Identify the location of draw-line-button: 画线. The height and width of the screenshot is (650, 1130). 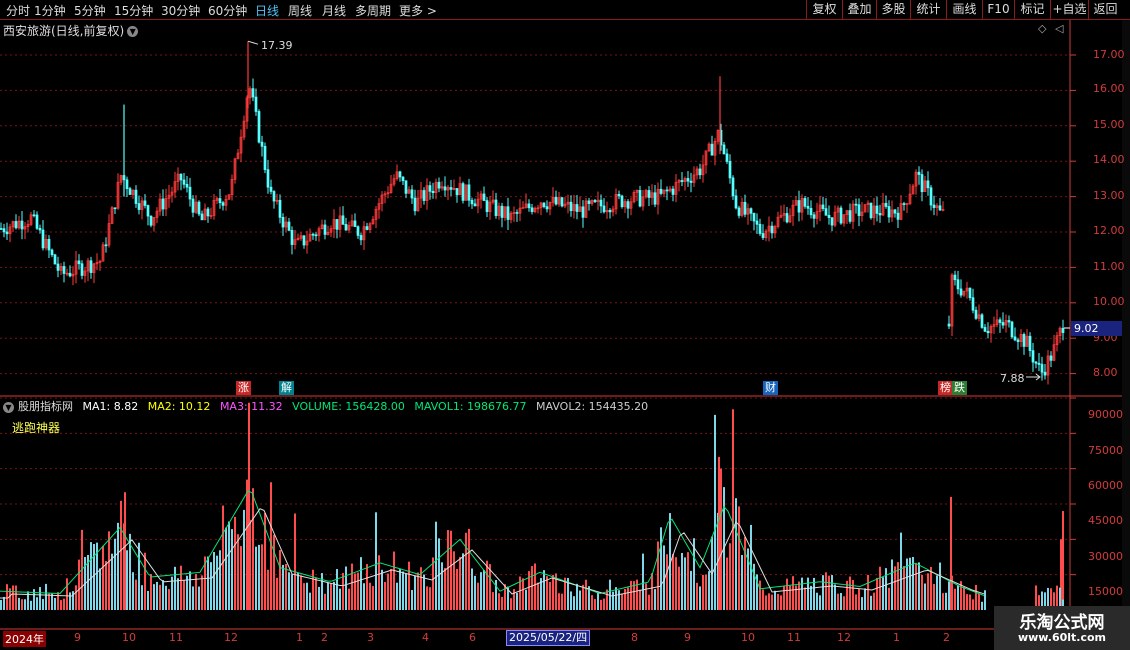
(964, 9).